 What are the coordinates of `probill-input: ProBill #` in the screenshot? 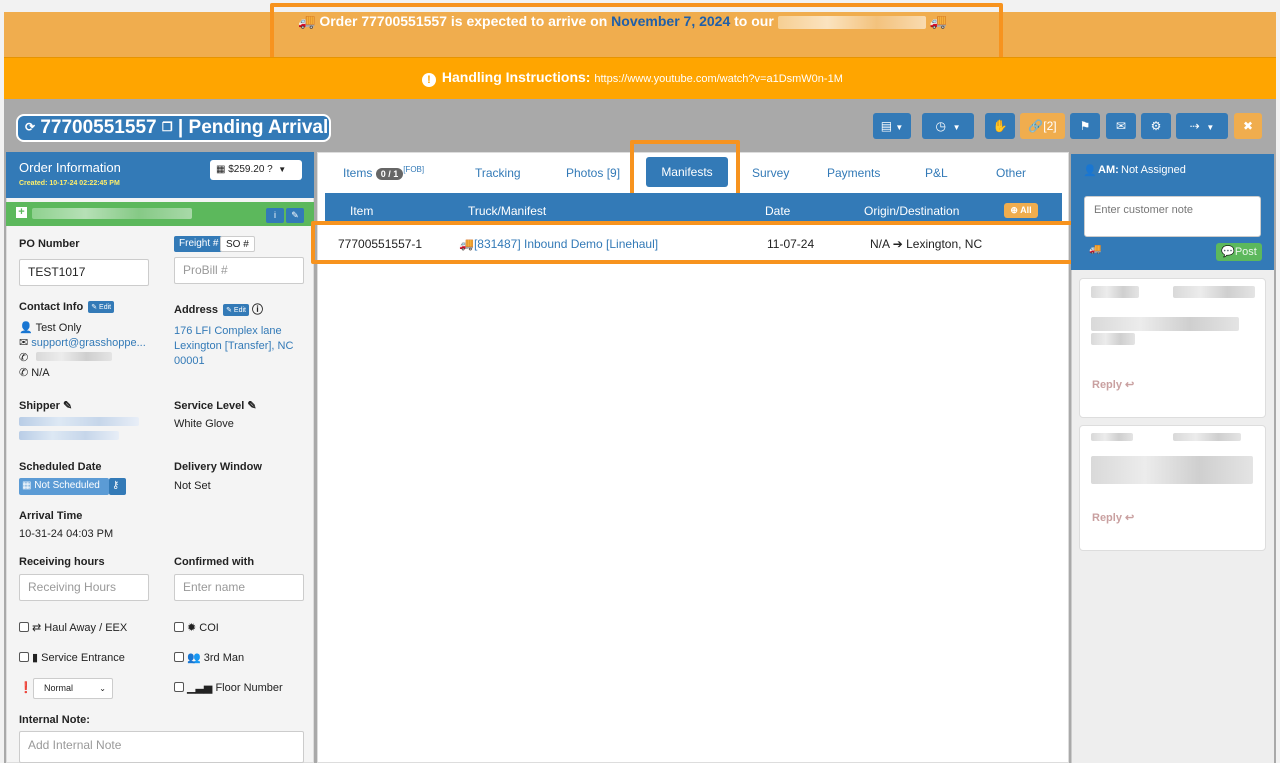 It's located at (239, 270).